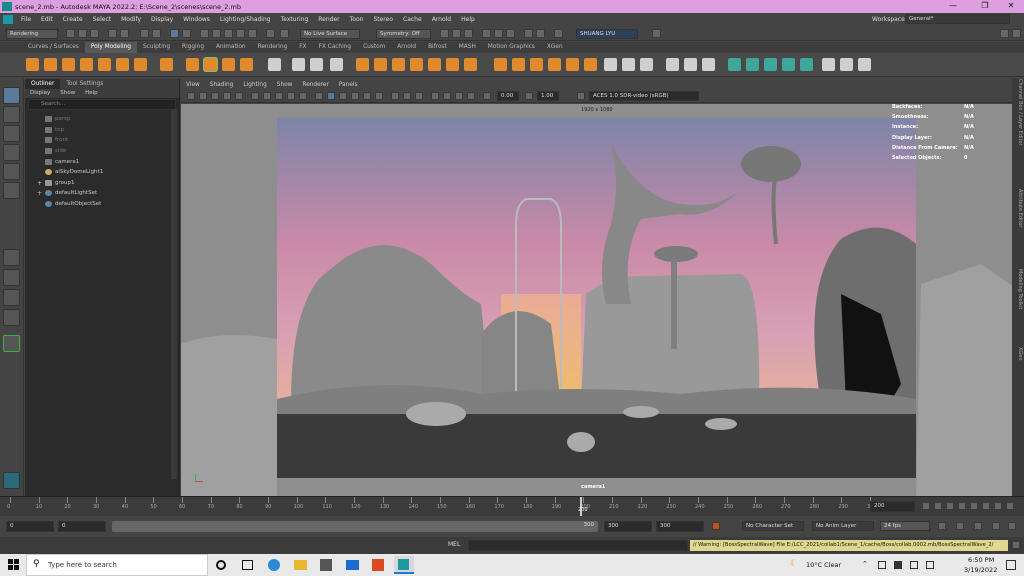  Describe the element at coordinates (379, 96) in the screenshot. I see `shadows-icon` at that location.